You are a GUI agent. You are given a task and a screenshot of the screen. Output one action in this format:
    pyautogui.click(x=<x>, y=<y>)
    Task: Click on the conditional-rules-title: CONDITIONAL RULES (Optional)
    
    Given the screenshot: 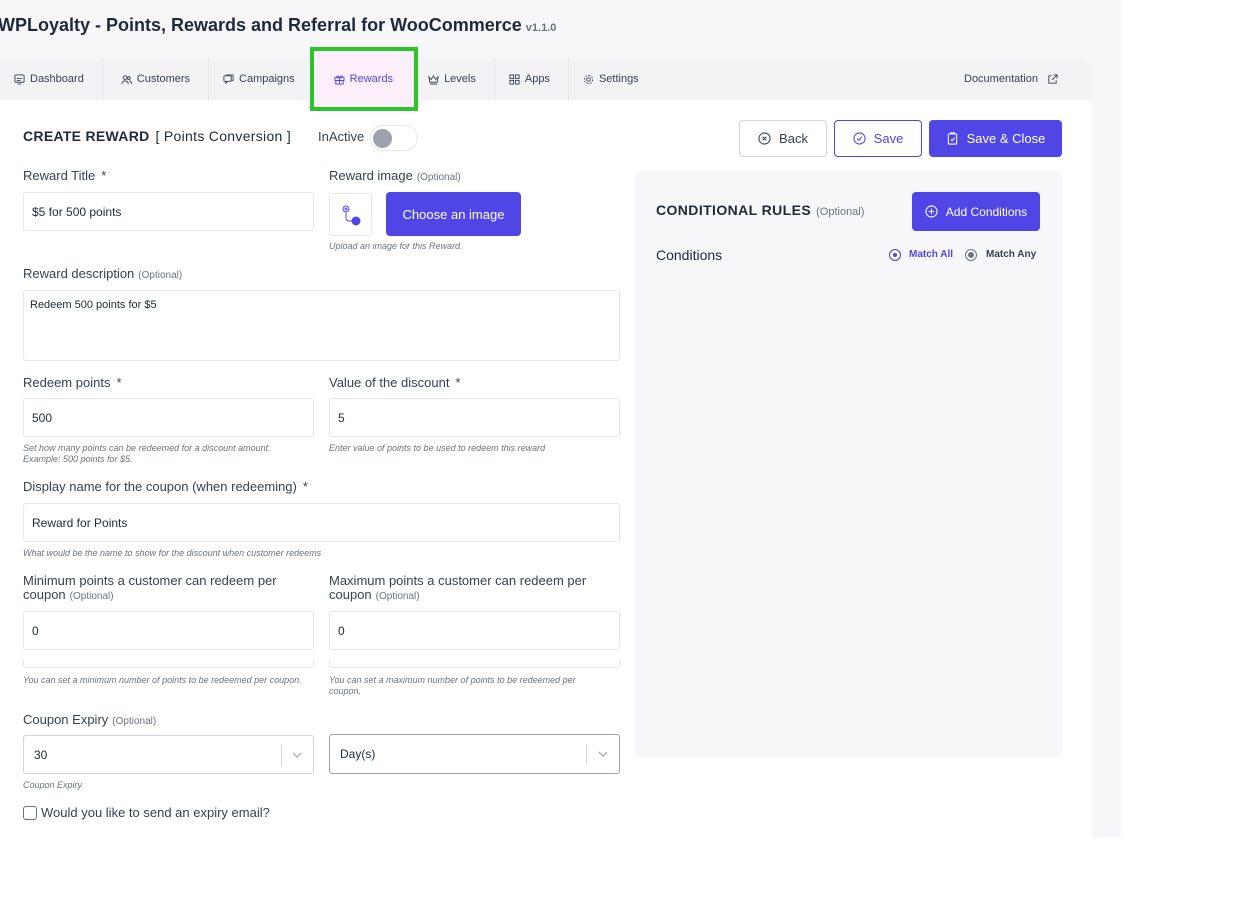 What is the action you would take?
    pyautogui.click(x=760, y=210)
    